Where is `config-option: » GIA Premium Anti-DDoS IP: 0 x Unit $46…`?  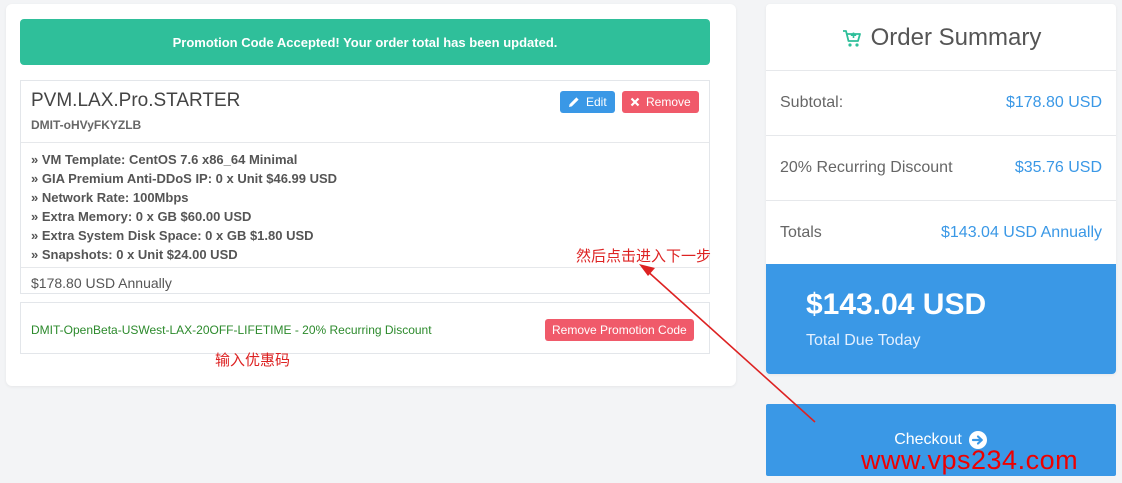
config-option: » GIA Premium Anti-DDoS IP: 0 x Unit $46… is located at coordinates (184, 178).